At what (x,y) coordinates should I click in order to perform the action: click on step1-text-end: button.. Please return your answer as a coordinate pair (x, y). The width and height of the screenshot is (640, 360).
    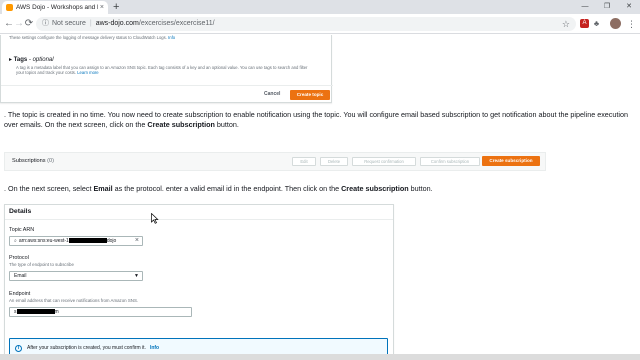
    Looking at the image, I should click on (226, 124).